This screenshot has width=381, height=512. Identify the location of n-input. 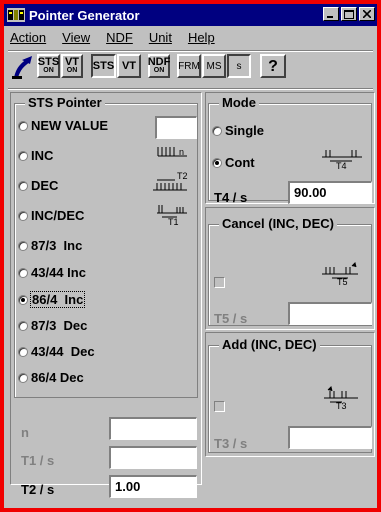
(153, 428).